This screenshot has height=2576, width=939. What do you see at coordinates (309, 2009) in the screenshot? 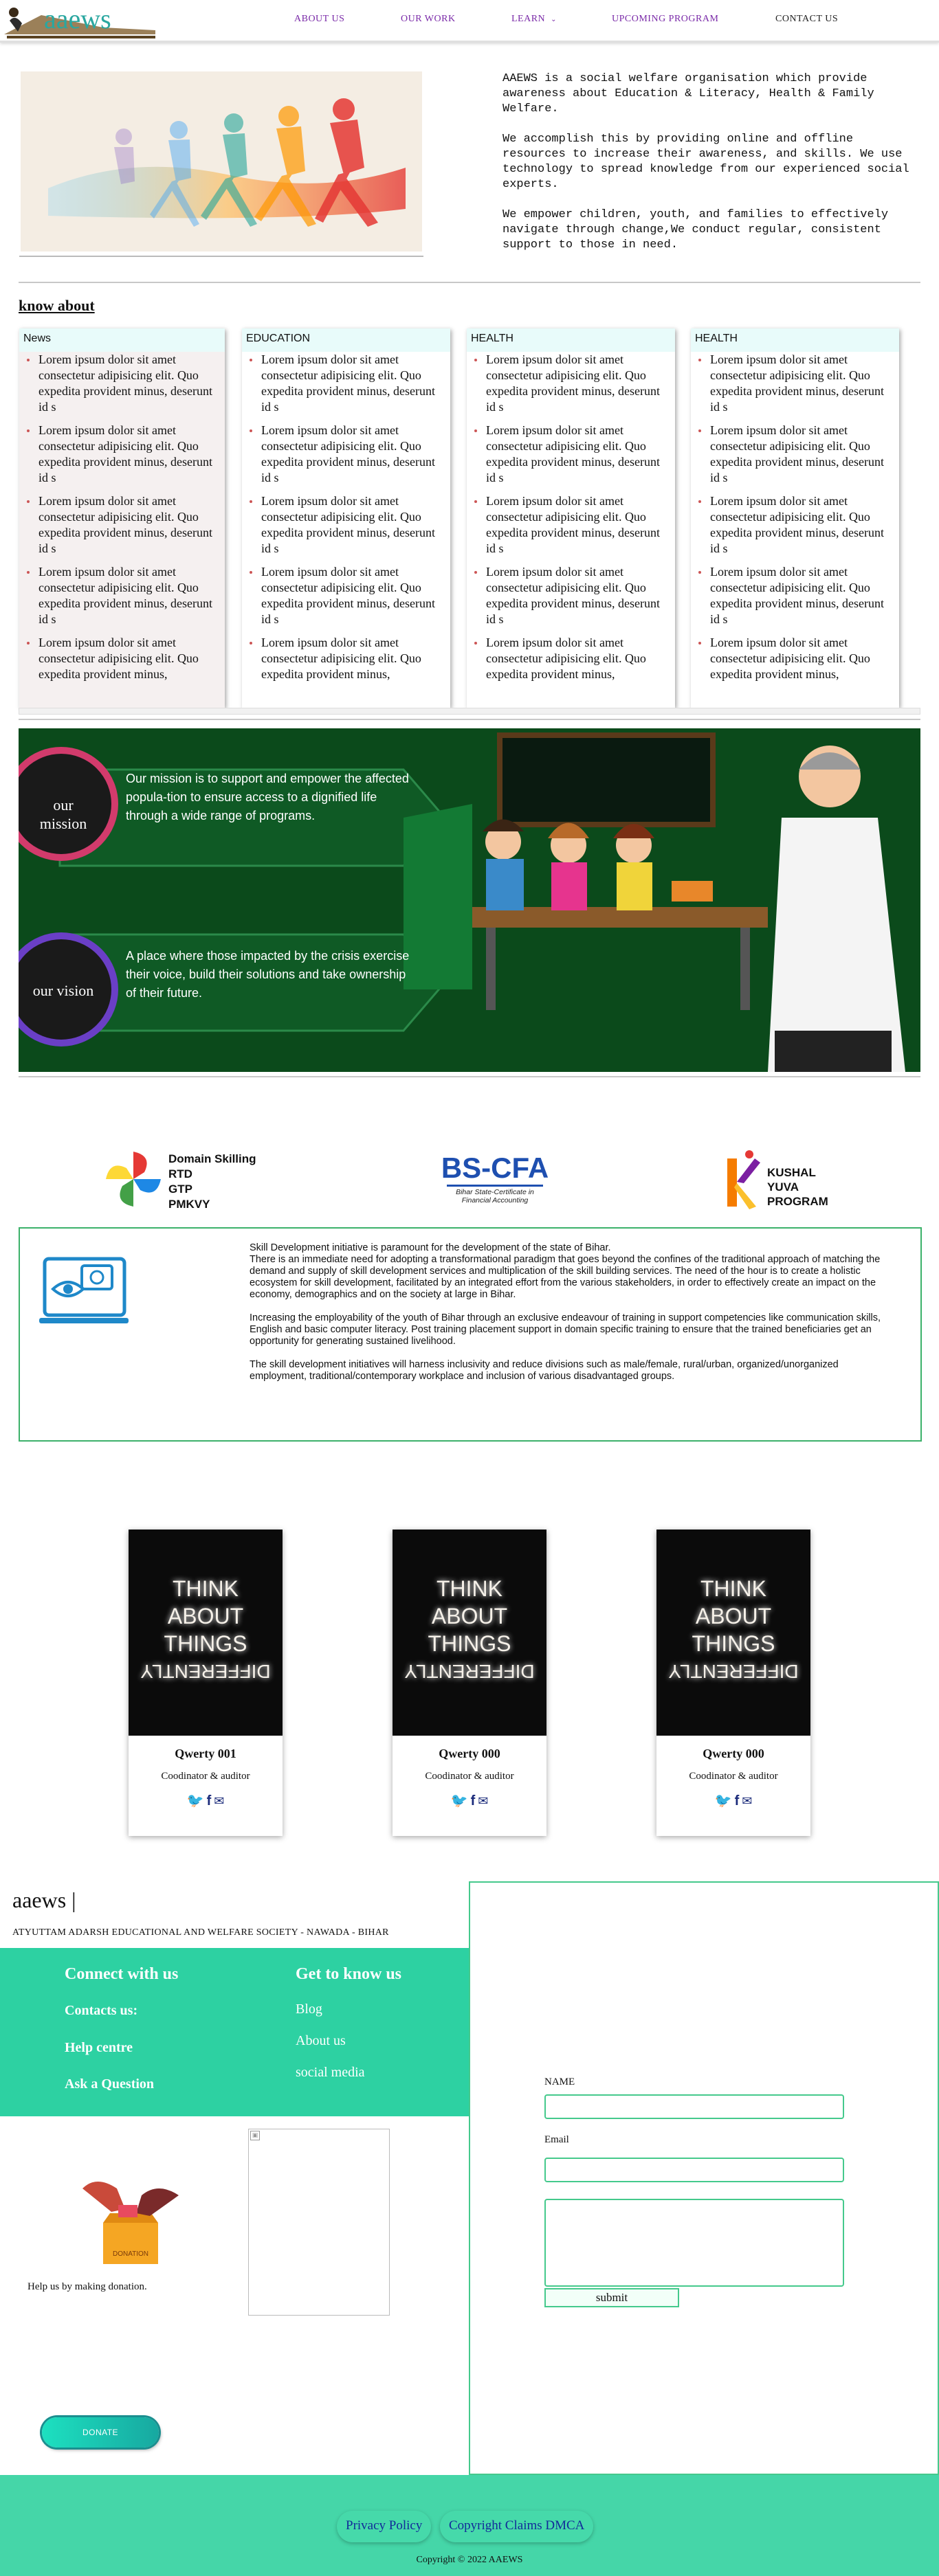
I see `blog-link: Blog` at bounding box center [309, 2009].